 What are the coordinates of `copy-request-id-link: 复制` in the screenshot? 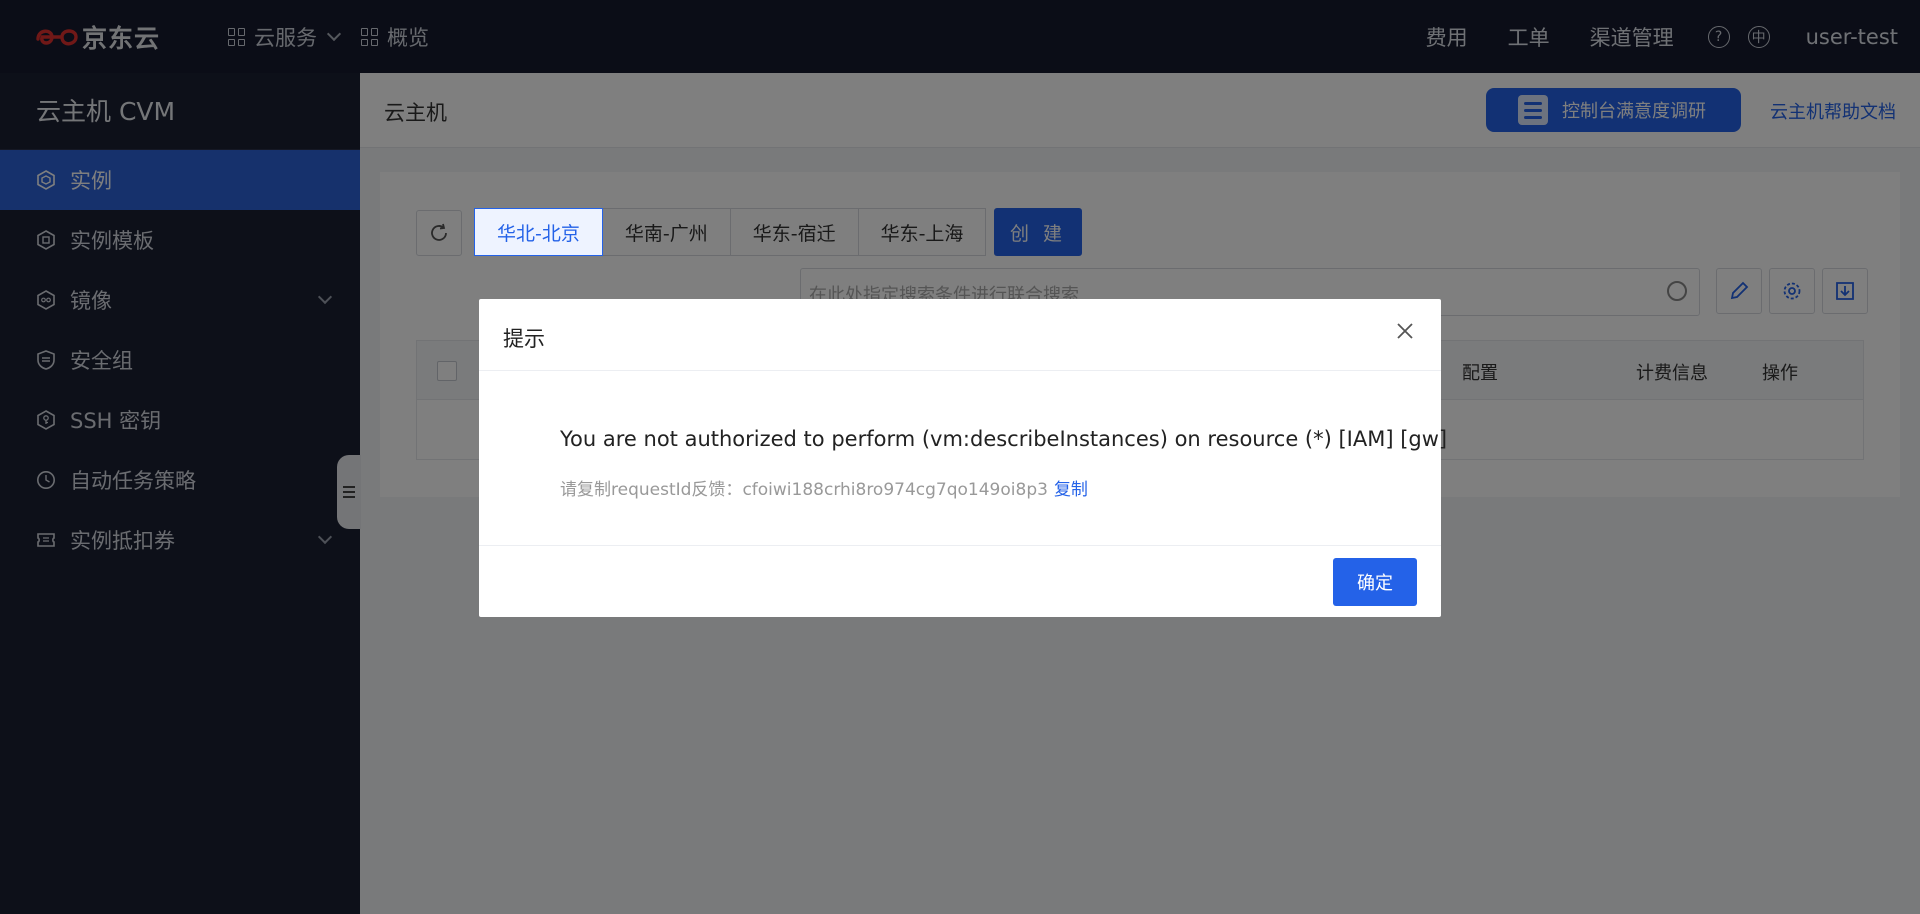 It's located at (1071, 490).